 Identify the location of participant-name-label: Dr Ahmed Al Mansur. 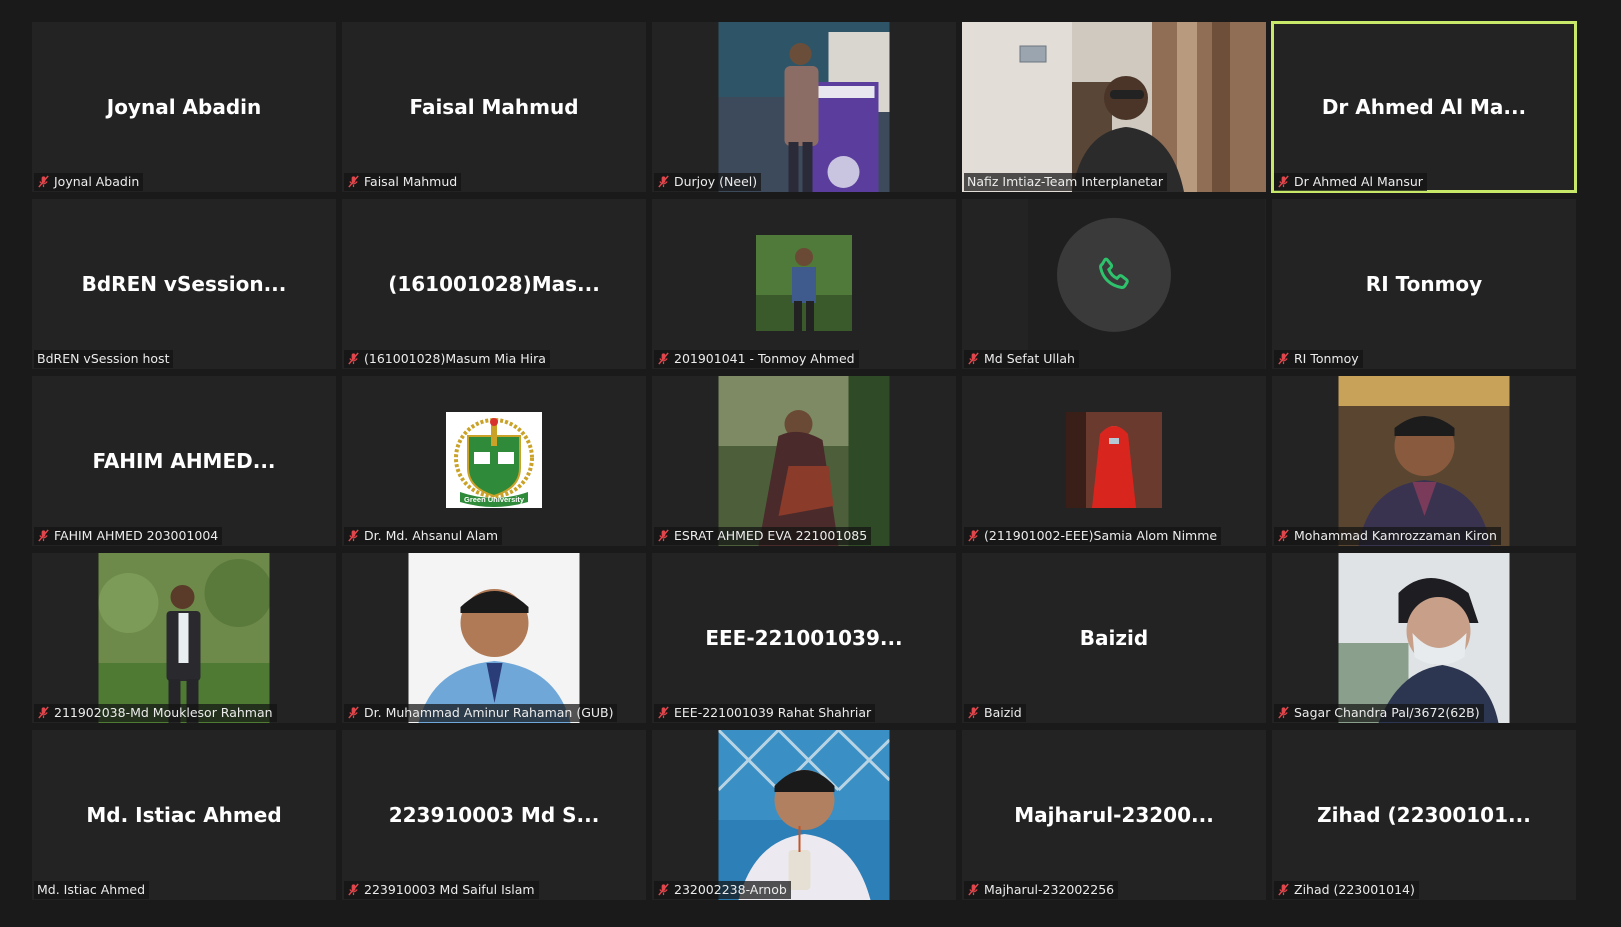
(1350, 182).